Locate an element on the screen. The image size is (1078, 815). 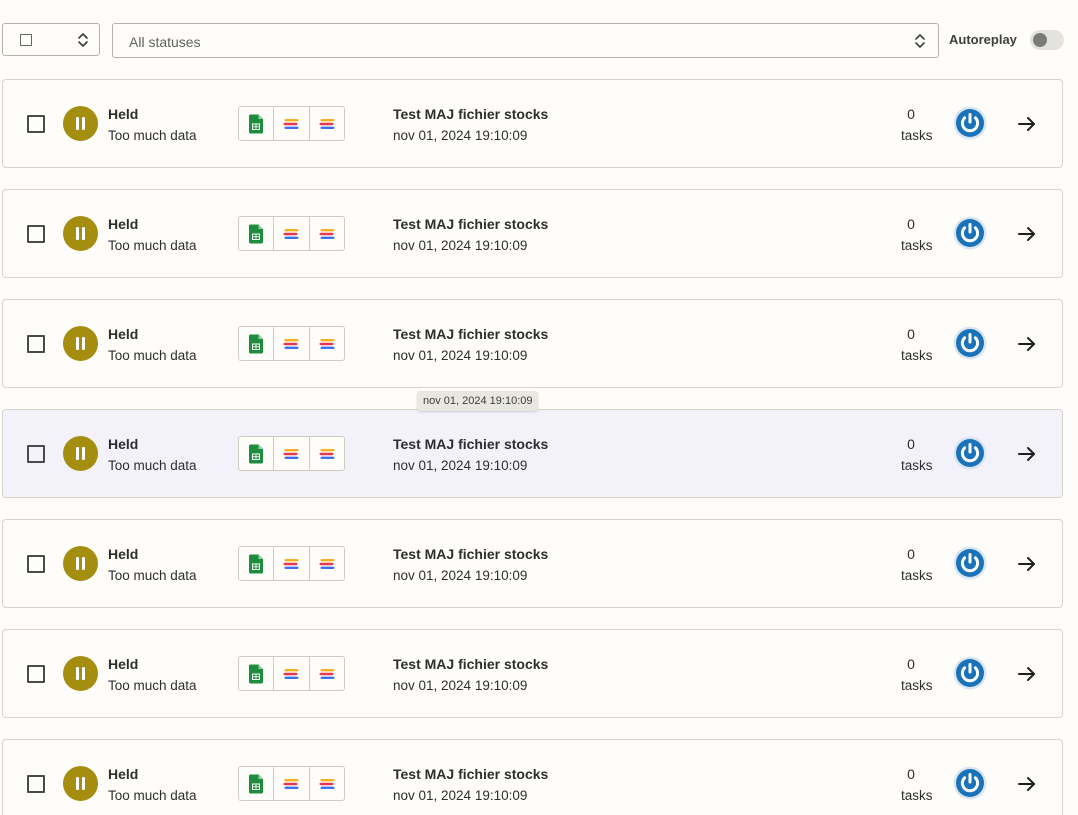
chevron-up-down-icon is located at coordinates (920, 41).